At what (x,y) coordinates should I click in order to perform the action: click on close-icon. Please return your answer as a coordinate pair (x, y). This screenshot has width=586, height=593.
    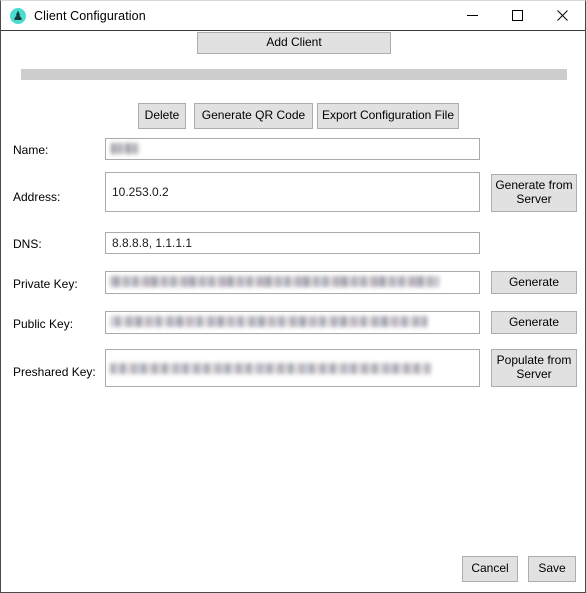
    Looking at the image, I should click on (562, 15).